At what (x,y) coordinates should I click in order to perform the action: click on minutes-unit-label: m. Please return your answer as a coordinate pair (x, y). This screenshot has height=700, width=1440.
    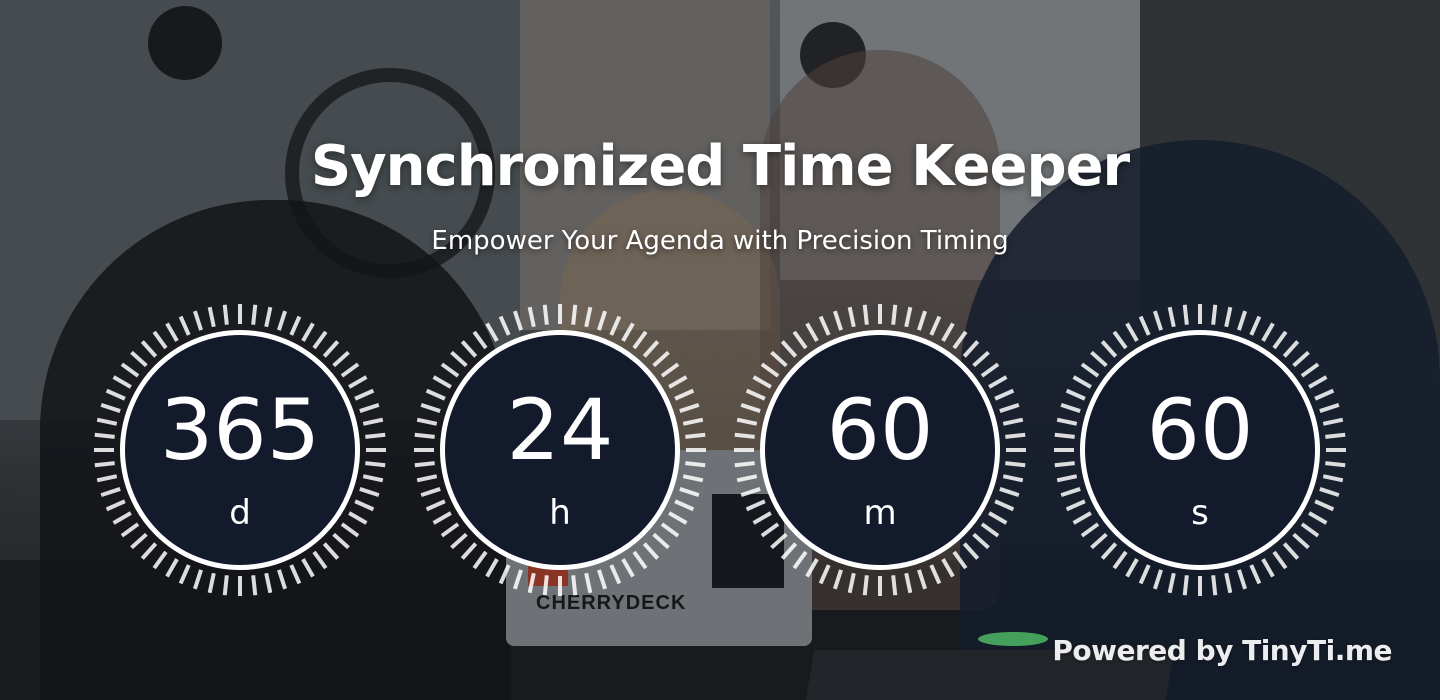
    Looking at the image, I should click on (880, 513).